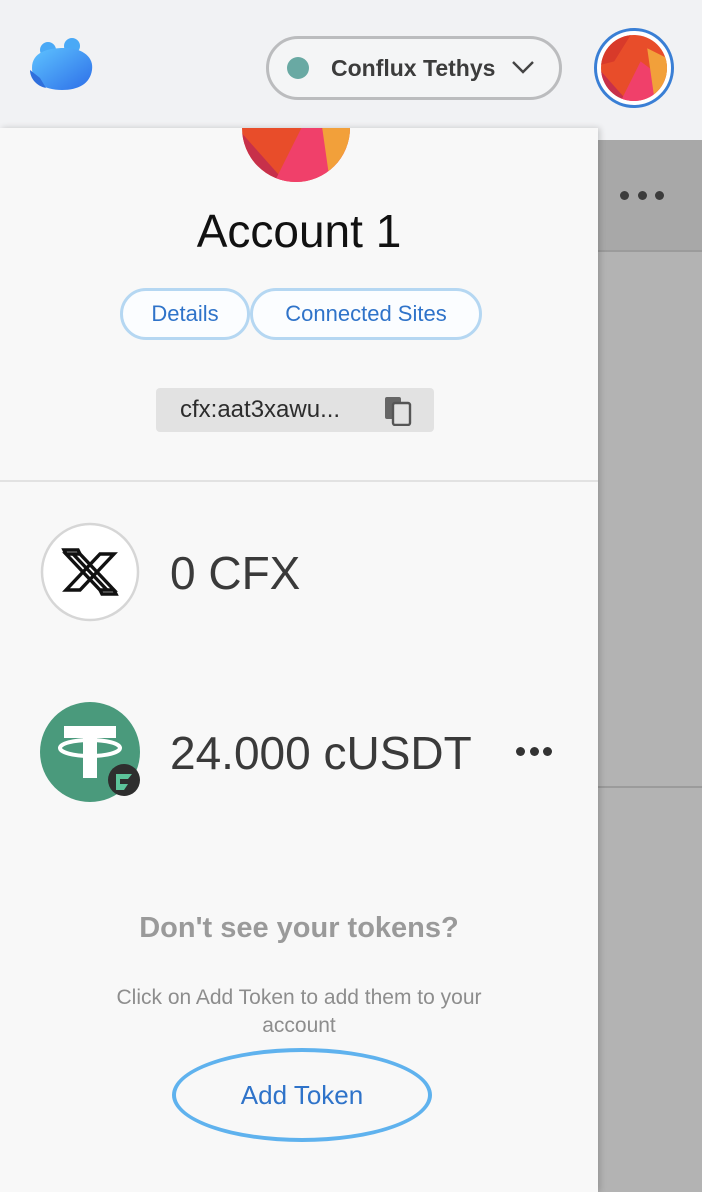 Image resolution: width=702 pixels, height=1192 pixels. What do you see at coordinates (235, 573) in the screenshot?
I see `token-balance: 0 CFX` at bounding box center [235, 573].